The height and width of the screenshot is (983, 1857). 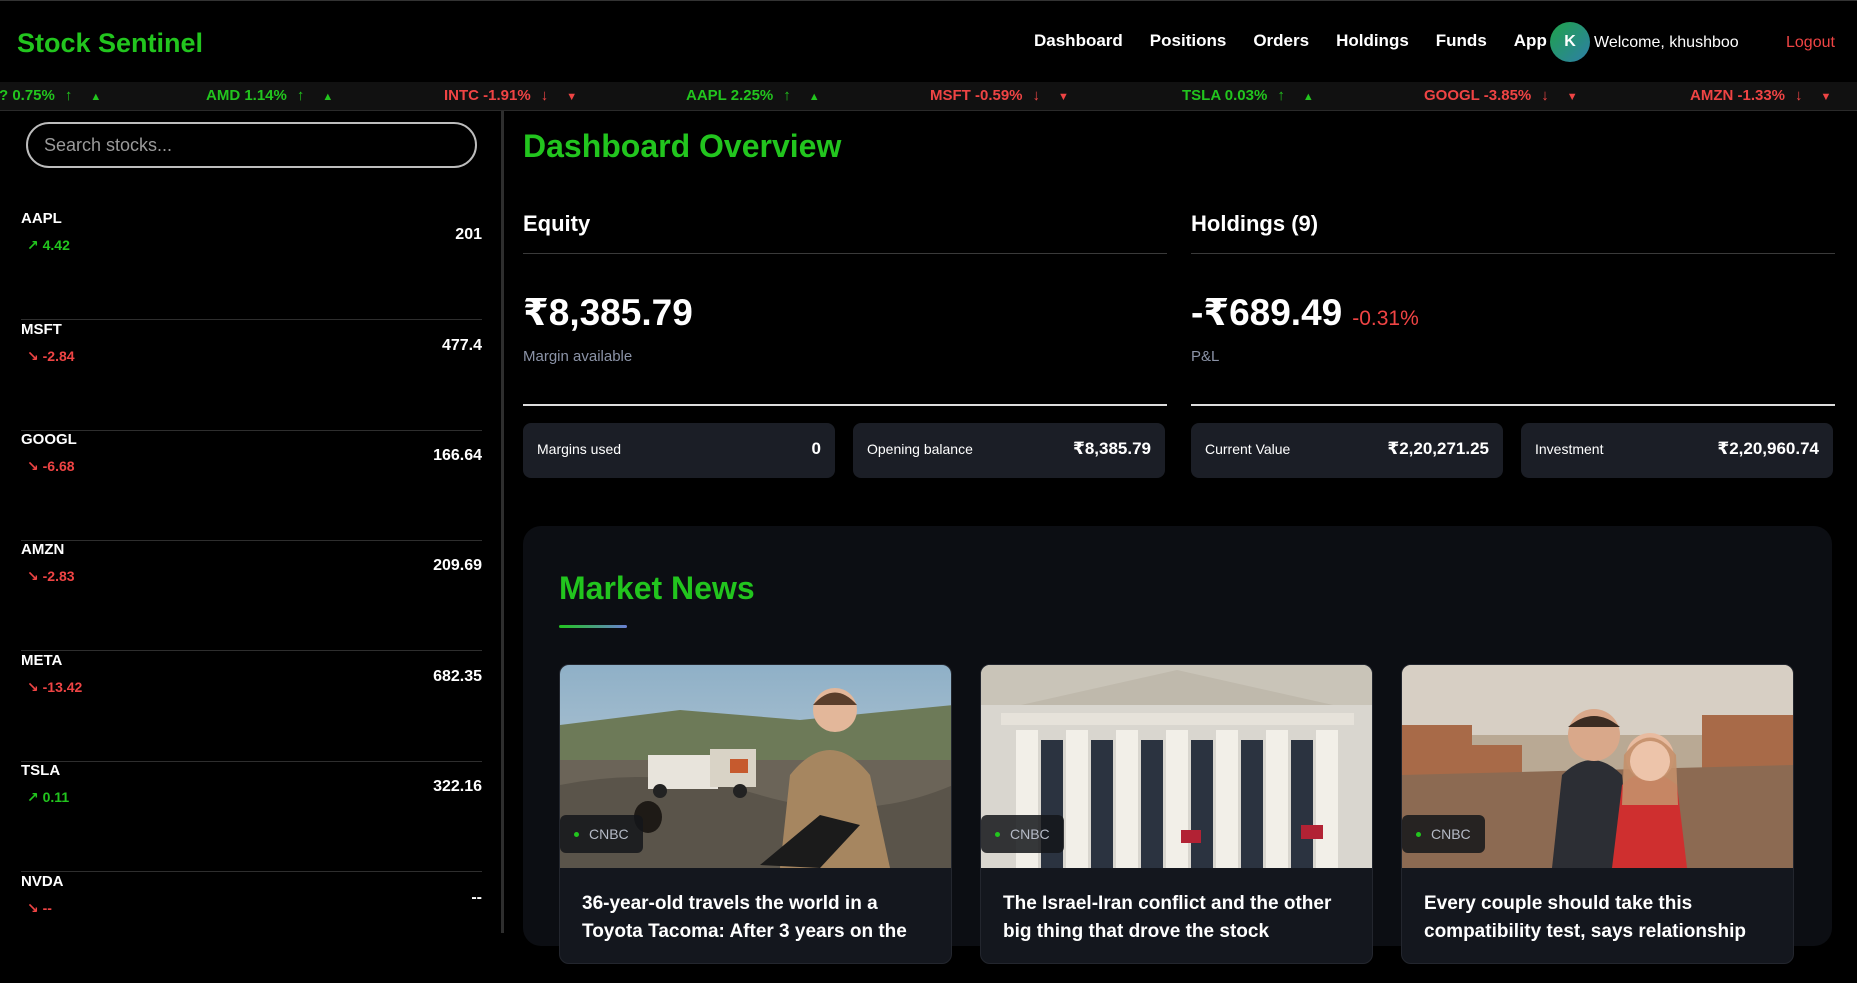 I want to click on ticker-item: AAPL 2.25% ↑ ▲, so click(x=753, y=95).